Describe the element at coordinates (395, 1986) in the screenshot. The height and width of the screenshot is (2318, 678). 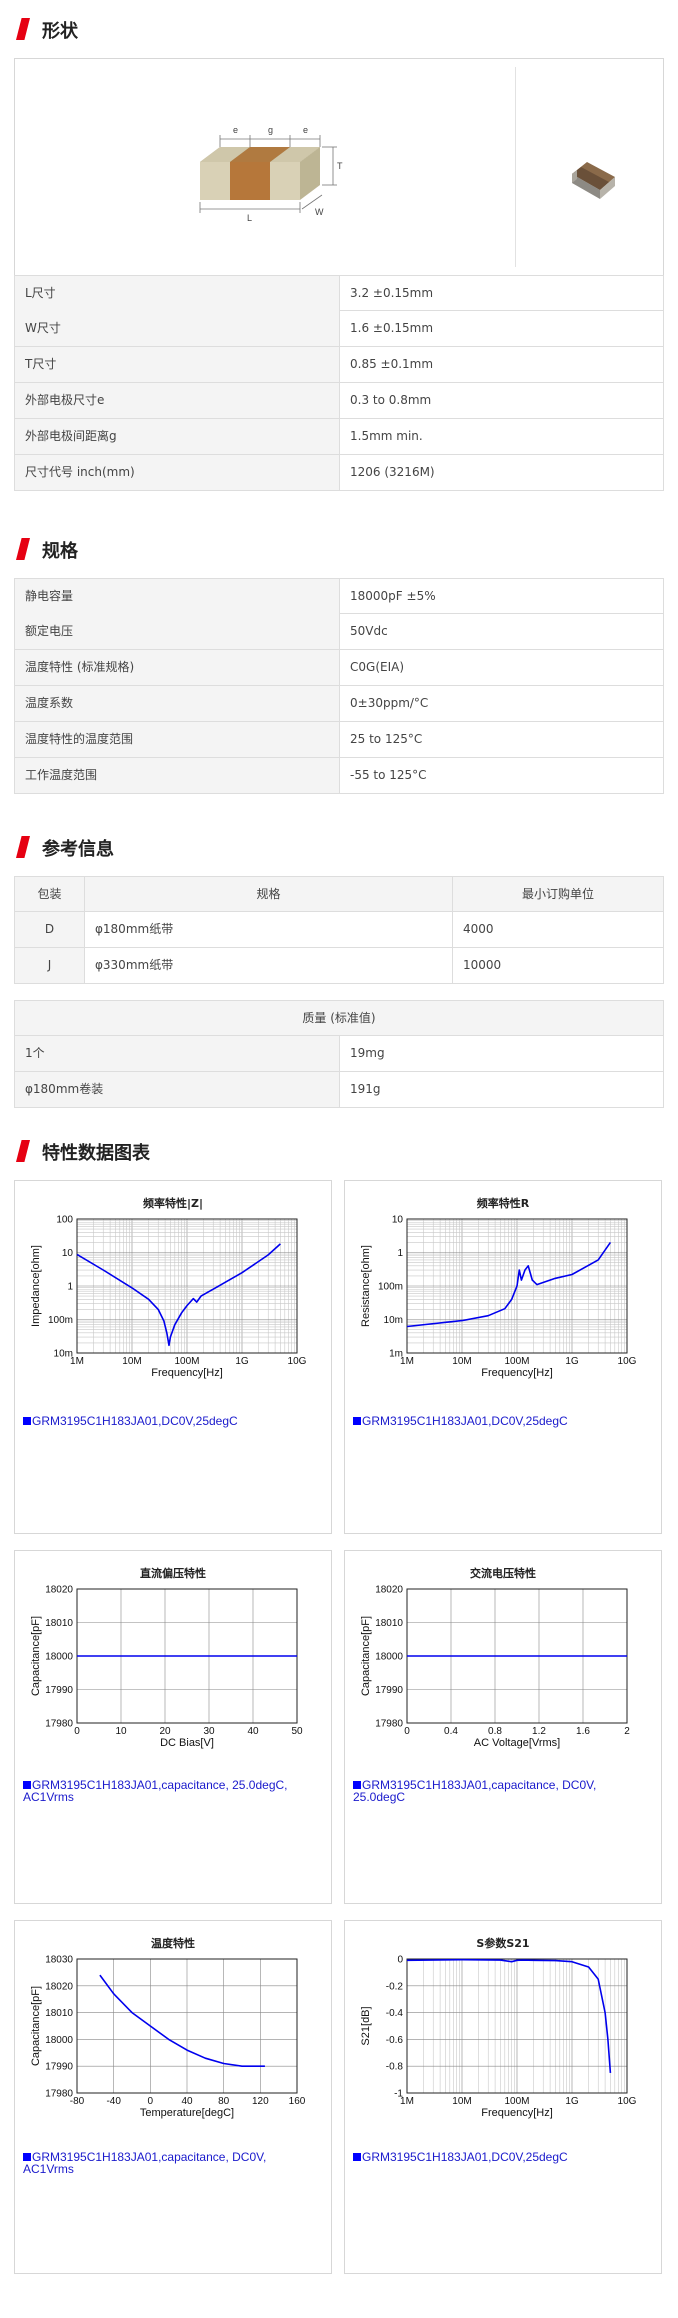
I see `y-tick-label: -0.2` at that location.